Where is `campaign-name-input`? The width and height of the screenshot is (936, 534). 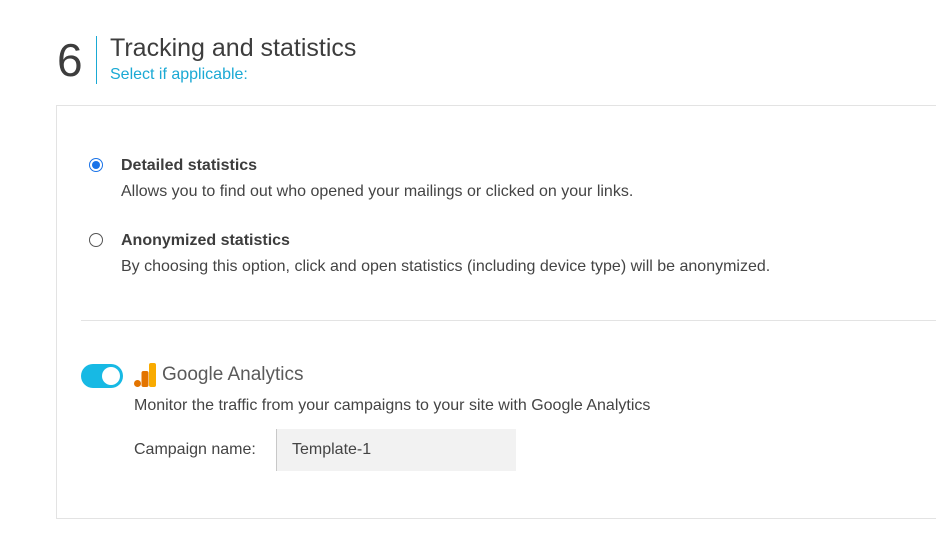
campaign-name-input is located at coordinates (396, 450).